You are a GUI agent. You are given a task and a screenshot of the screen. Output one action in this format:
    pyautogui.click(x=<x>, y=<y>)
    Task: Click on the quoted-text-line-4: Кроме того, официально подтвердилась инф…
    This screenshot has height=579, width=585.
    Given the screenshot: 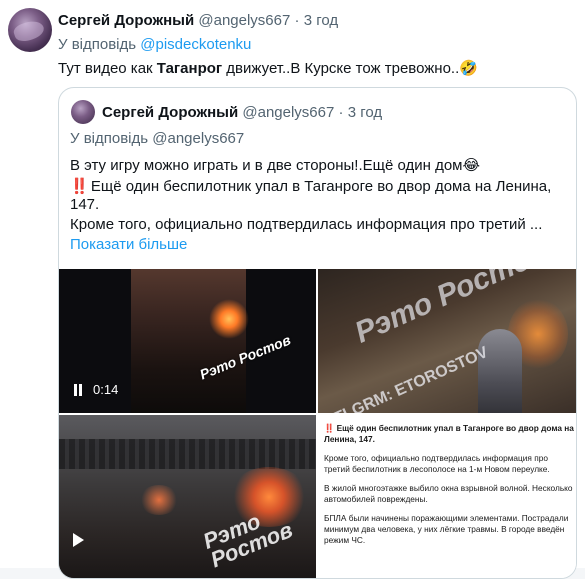 What is the action you would take?
    pyautogui.click(x=306, y=224)
    